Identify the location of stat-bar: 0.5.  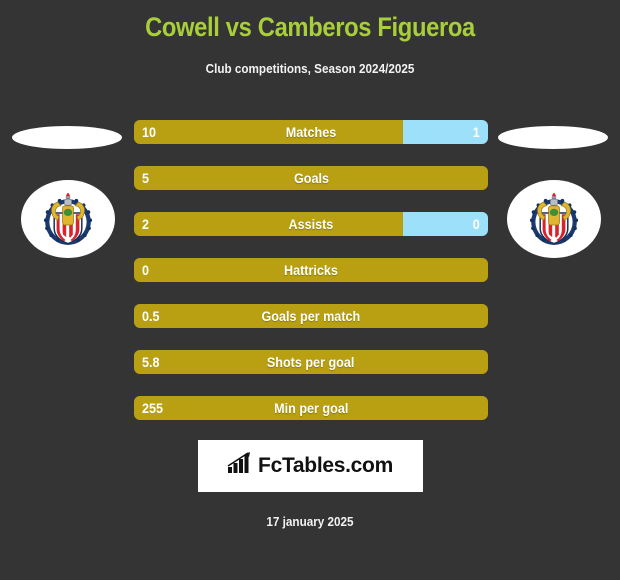
(311, 316).